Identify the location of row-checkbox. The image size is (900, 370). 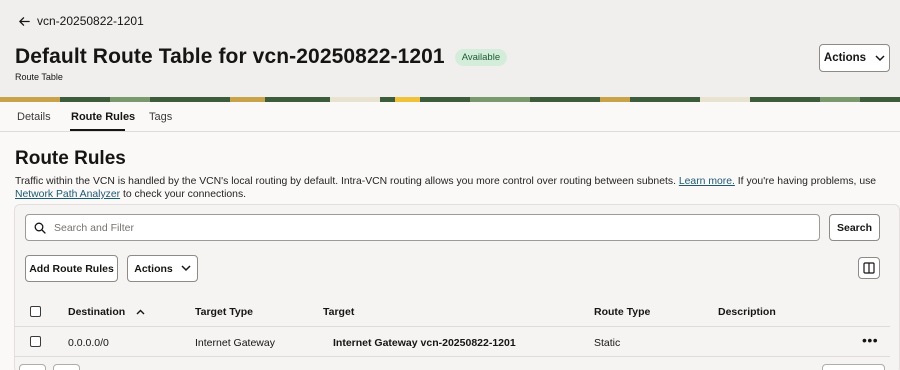
(35, 341).